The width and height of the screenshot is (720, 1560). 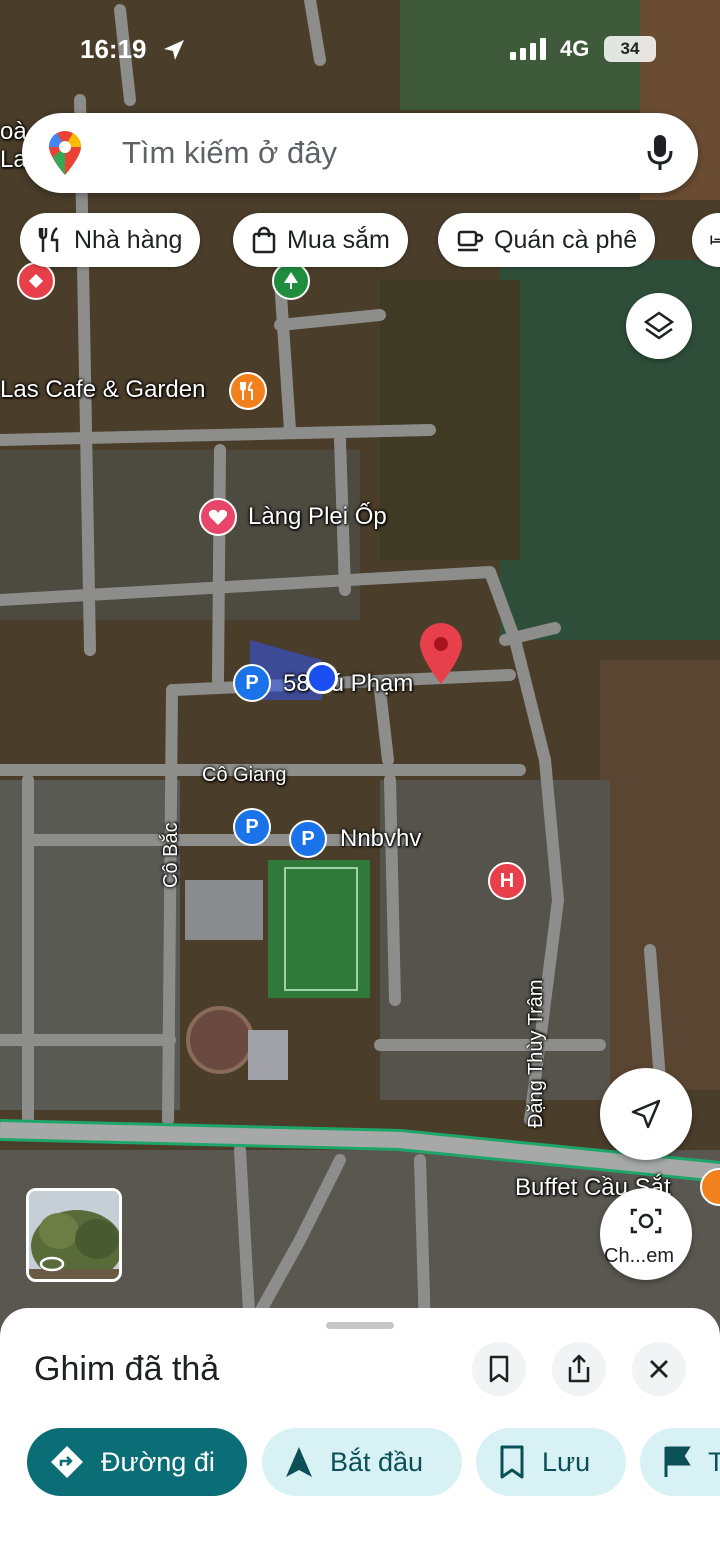 I want to click on place-title: Ghim đã thả, so click(x=127, y=1369).